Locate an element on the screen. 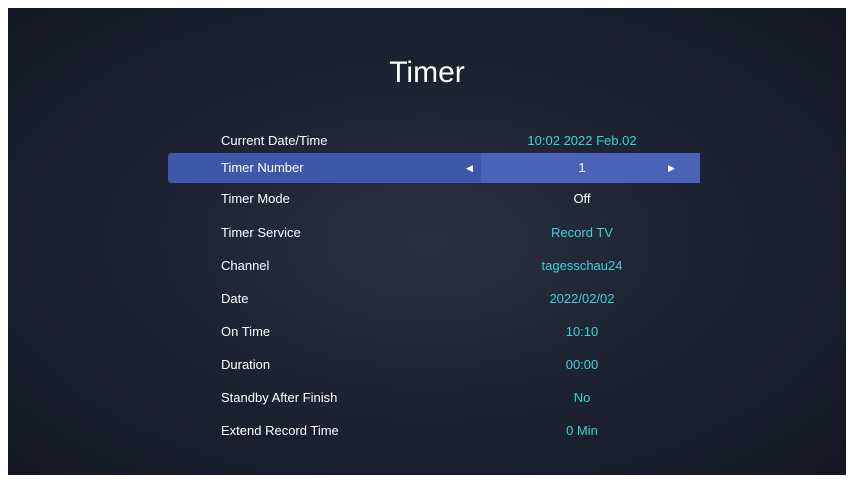 The height and width of the screenshot is (483, 854). row-current-datetime: Current Date/Time 10:02 2022 Feb.02 is located at coordinates (434, 141).